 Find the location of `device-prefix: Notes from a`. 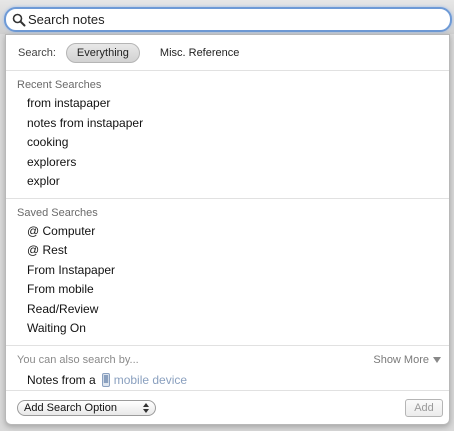

device-prefix: Notes from a is located at coordinates (61, 379).